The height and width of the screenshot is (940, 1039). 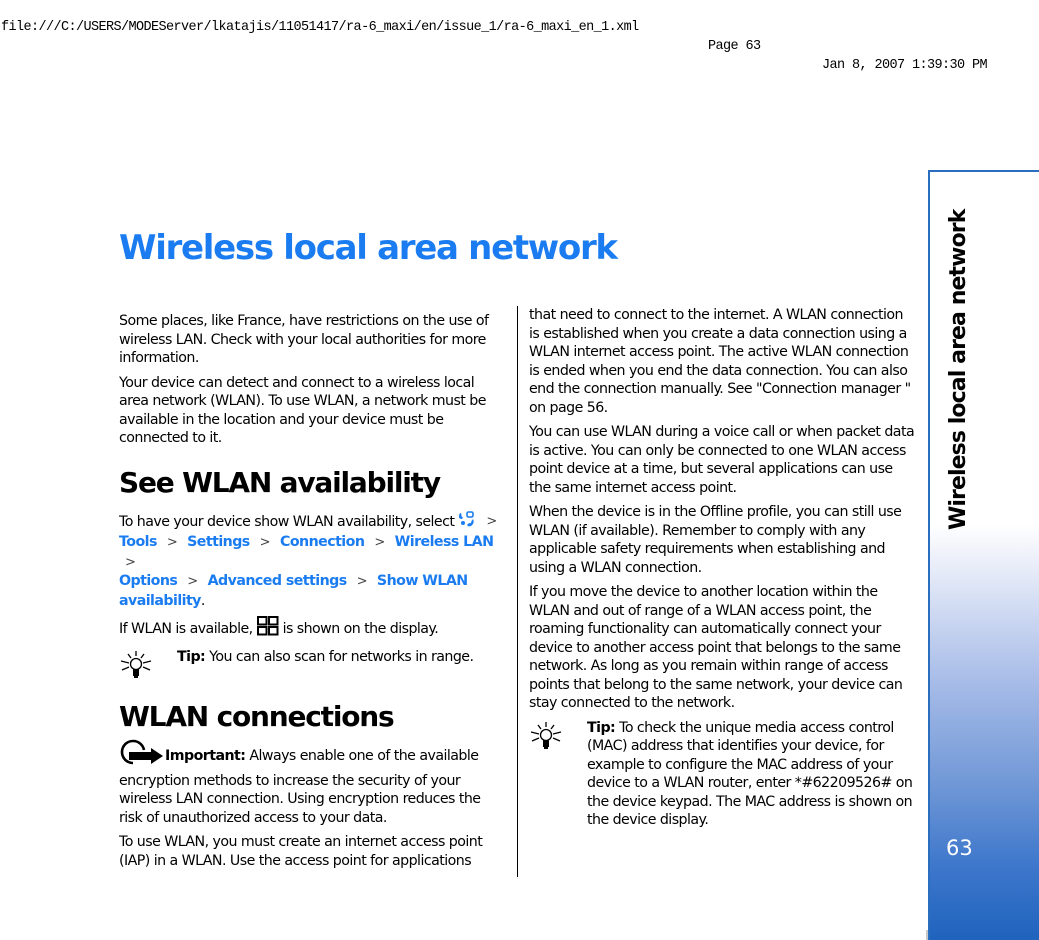 I want to click on menu-key-icon, so click(x=467, y=522).